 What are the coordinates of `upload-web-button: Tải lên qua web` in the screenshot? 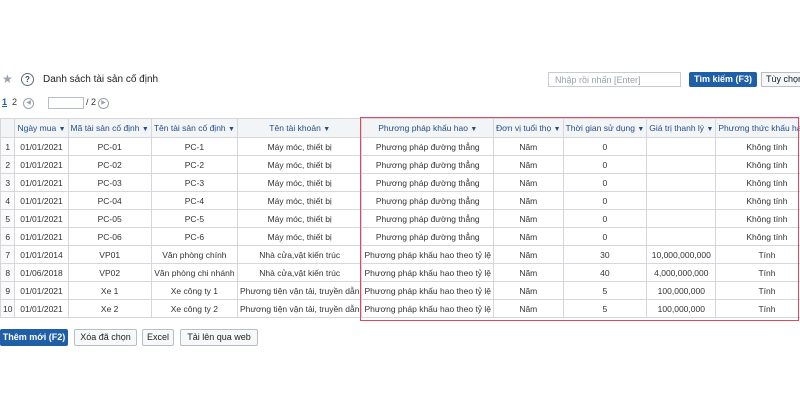 It's located at (219, 337).